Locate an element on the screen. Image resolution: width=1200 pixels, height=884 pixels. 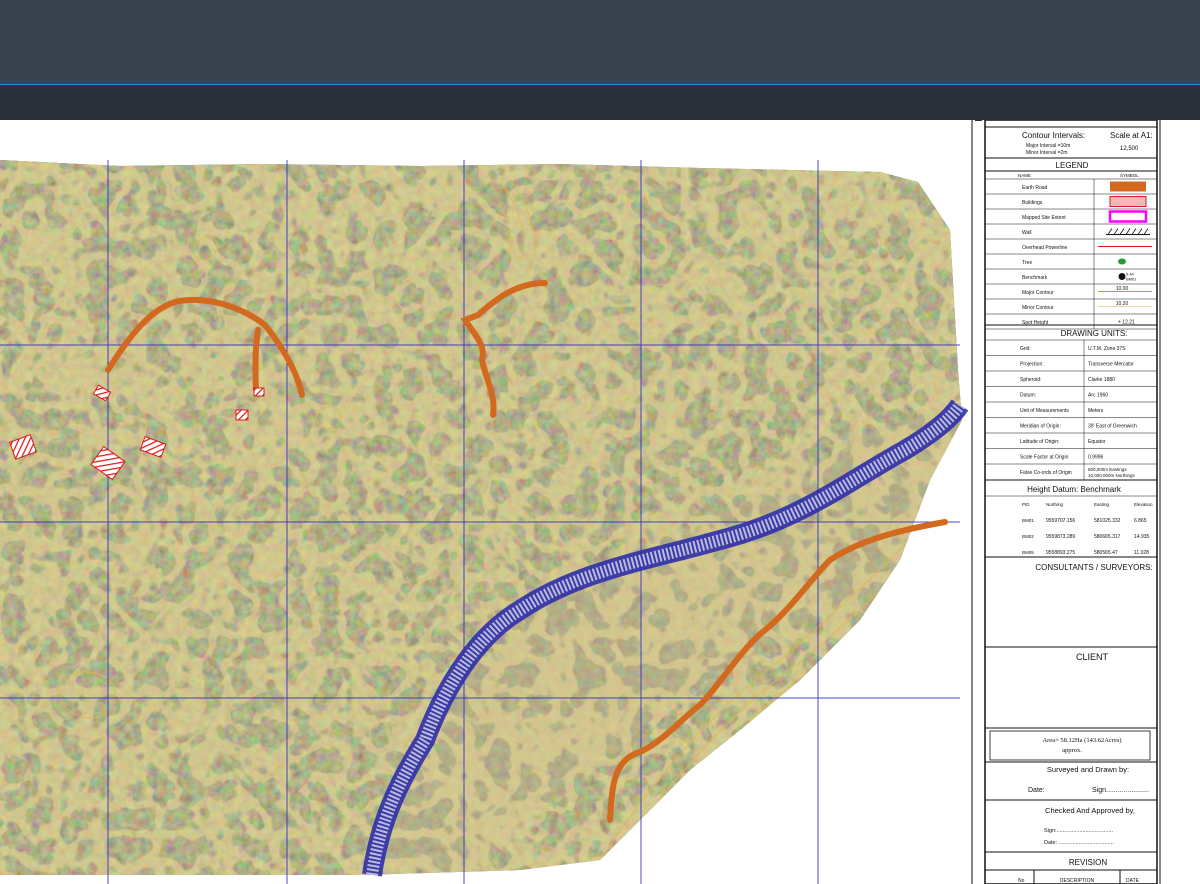
units-label-6: Meridian of Origin: is located at coordinates (1040, 427).